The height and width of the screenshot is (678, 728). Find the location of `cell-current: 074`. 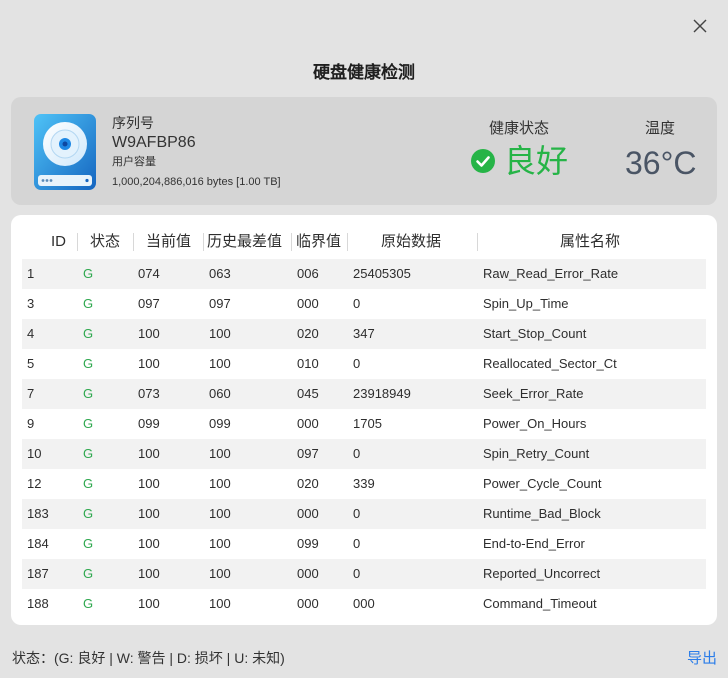

cell-current: 074 is located at coordinates (149, 273).